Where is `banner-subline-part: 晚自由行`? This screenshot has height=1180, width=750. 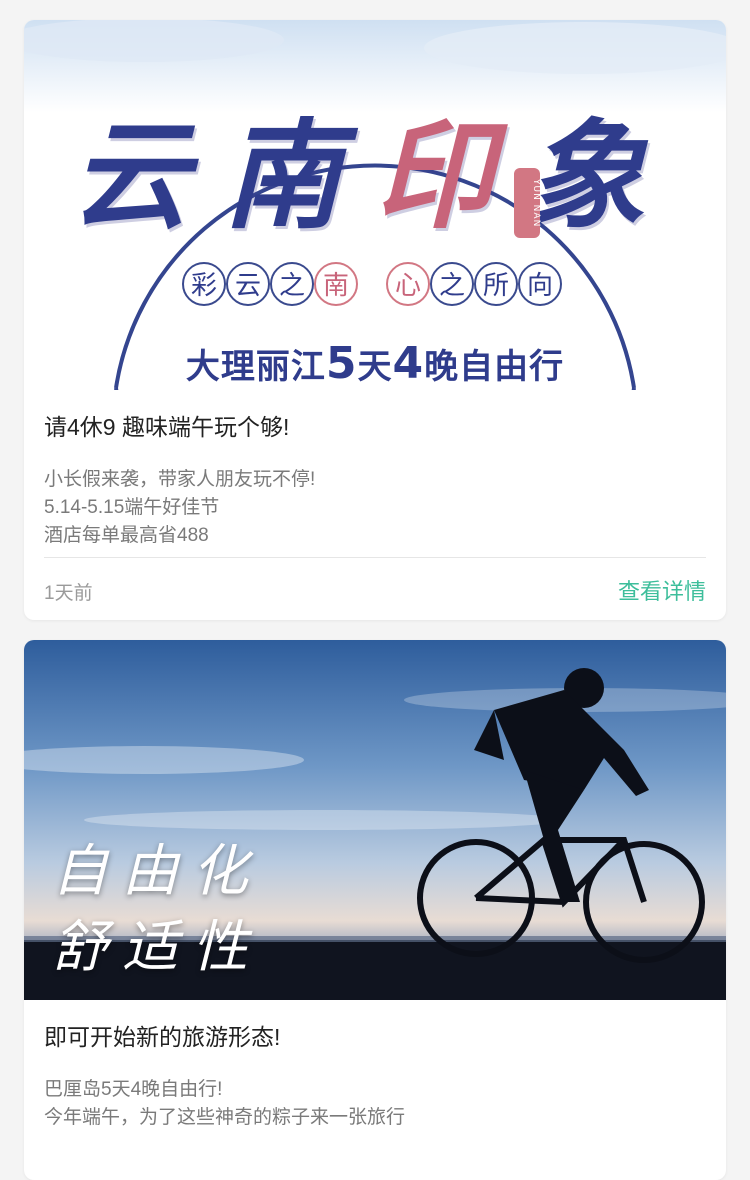 banner-subline-part: 晚自由行 is located at coordinates (494, 367).